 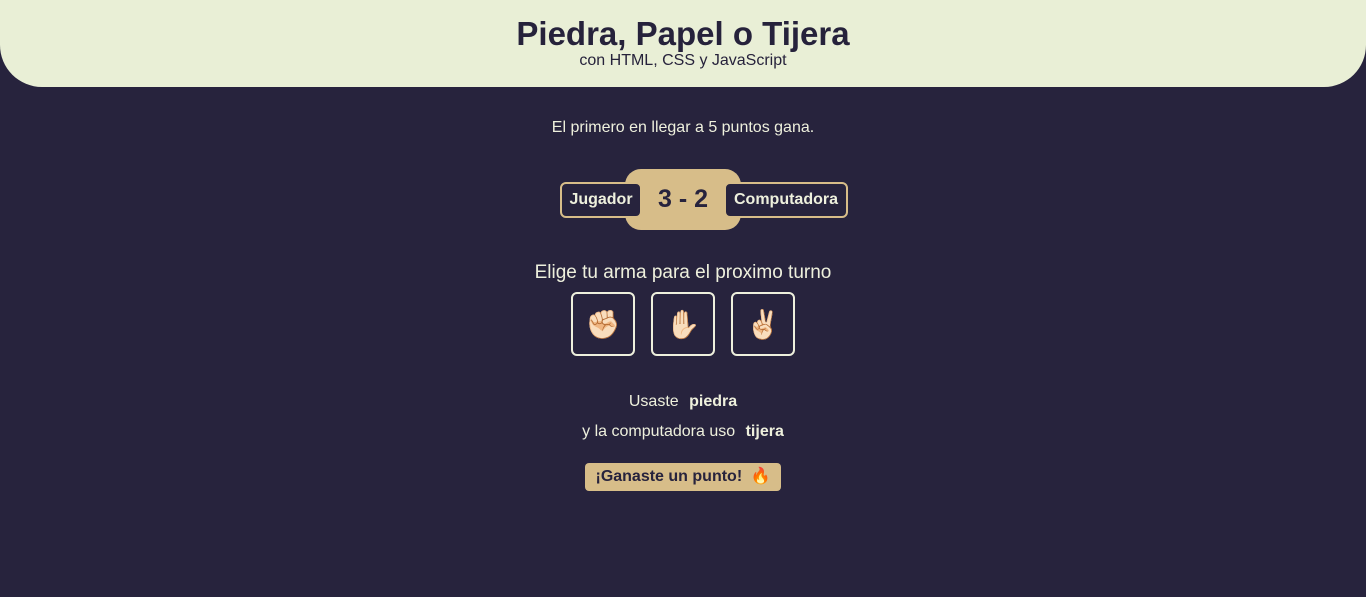 I want to click on result-badge: ¡Ganaste un punto! 🔥, so click(x=683, y=477).